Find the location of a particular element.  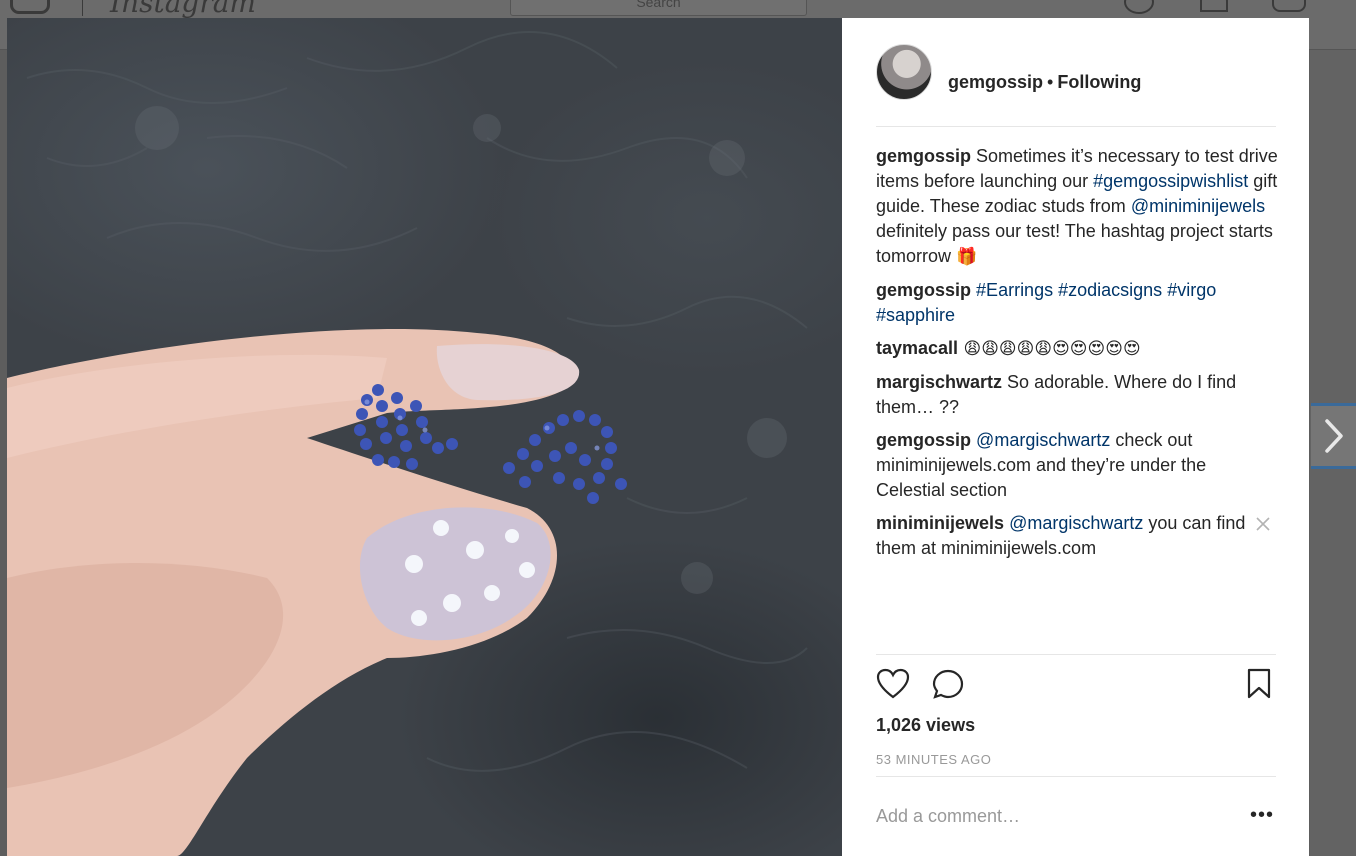

logo-divider is located at coordinates (82, 8).